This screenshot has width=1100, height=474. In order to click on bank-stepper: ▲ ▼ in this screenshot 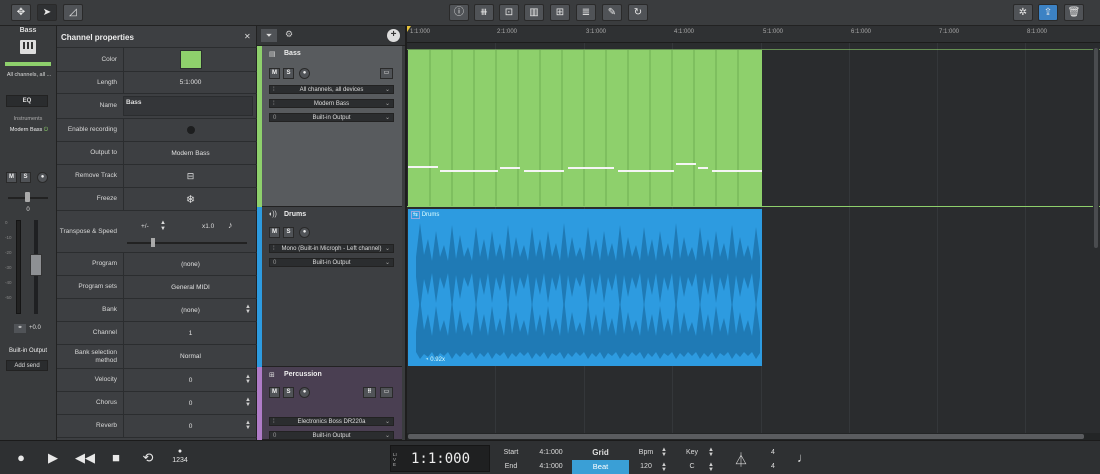, I will do `click(248, 309)`.